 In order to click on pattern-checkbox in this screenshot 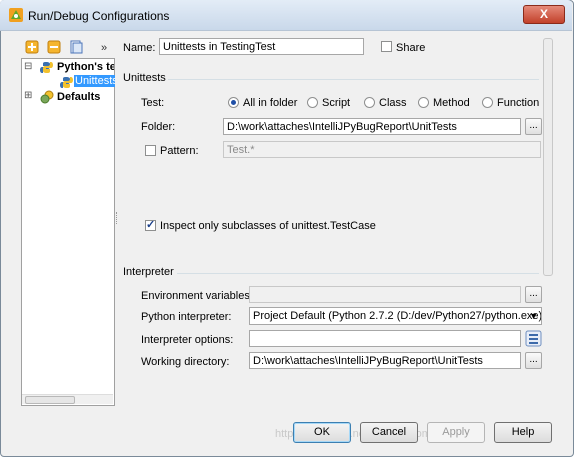, I will do `click(150, 150)`.